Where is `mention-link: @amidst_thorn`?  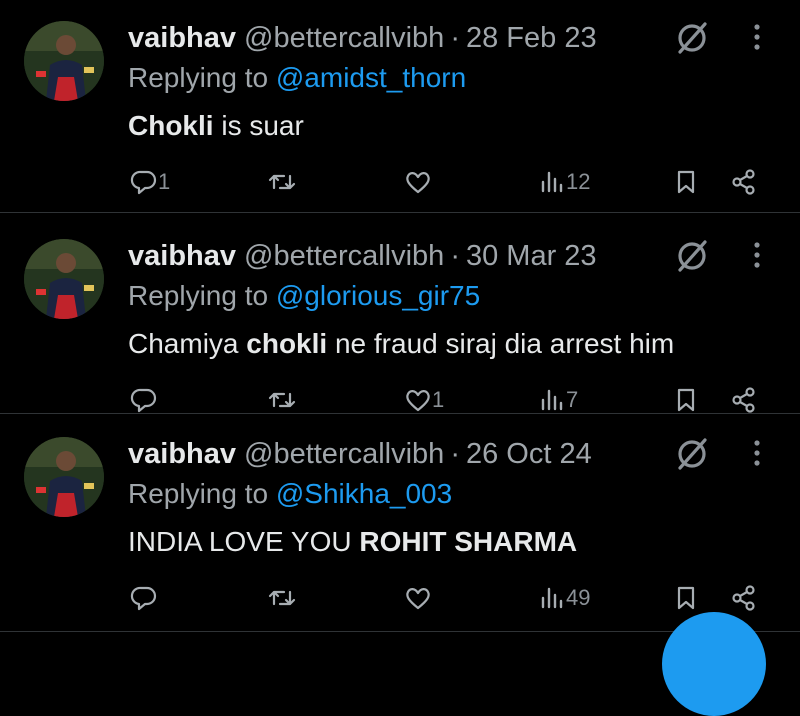
mention-link: @amidst_thorn is located at coordinates (371, 77).